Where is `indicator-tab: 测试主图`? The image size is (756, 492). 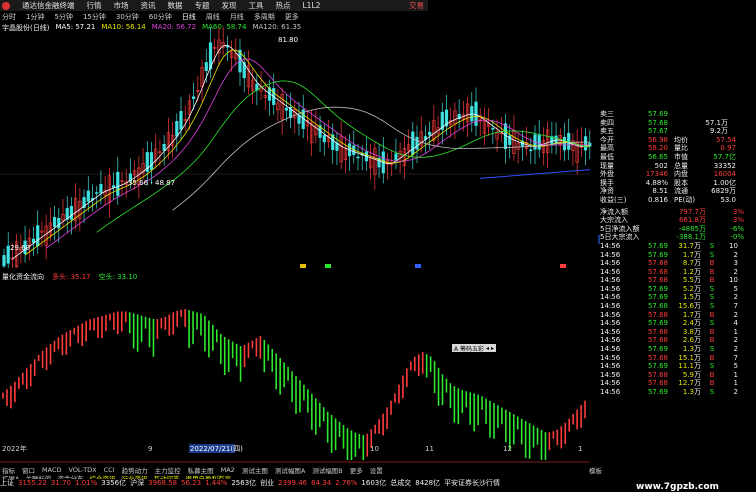 indicator-tab: 测试主图 is located at coordinates (255, 470).